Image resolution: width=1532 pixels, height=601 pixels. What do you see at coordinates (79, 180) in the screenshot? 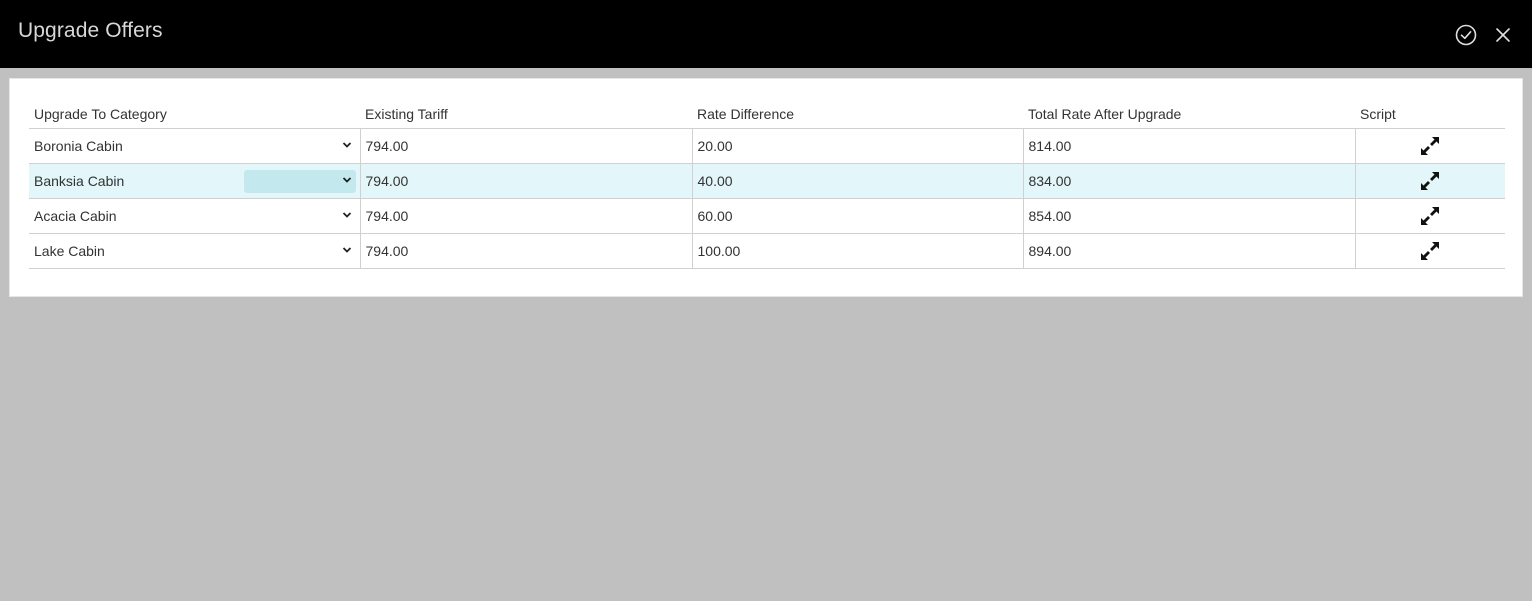
I see `category-value: Banksia Cabin` at bounding box center [79, 180].